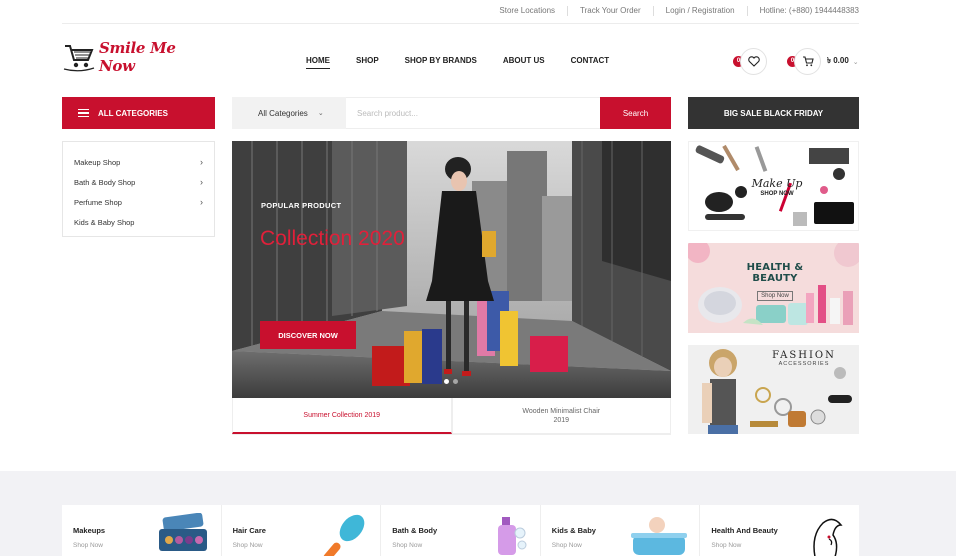  Describe the element at coordinates (301, 205) in the screenshot. I see `hero-label: POPULAR PRODUCT` at that location.